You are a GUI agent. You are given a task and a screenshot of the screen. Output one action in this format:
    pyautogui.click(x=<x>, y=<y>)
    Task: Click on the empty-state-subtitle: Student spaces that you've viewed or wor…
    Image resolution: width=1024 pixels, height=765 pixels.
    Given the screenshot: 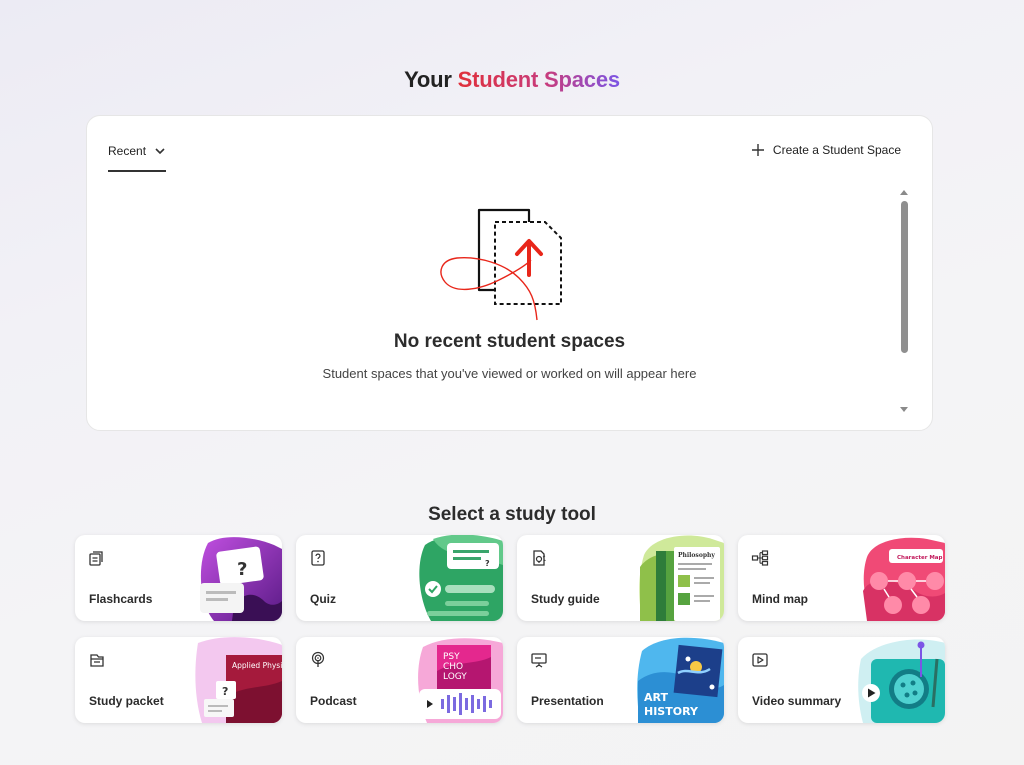 What is the action you would take?
    pyautogui.click(x=509, y=373)
    